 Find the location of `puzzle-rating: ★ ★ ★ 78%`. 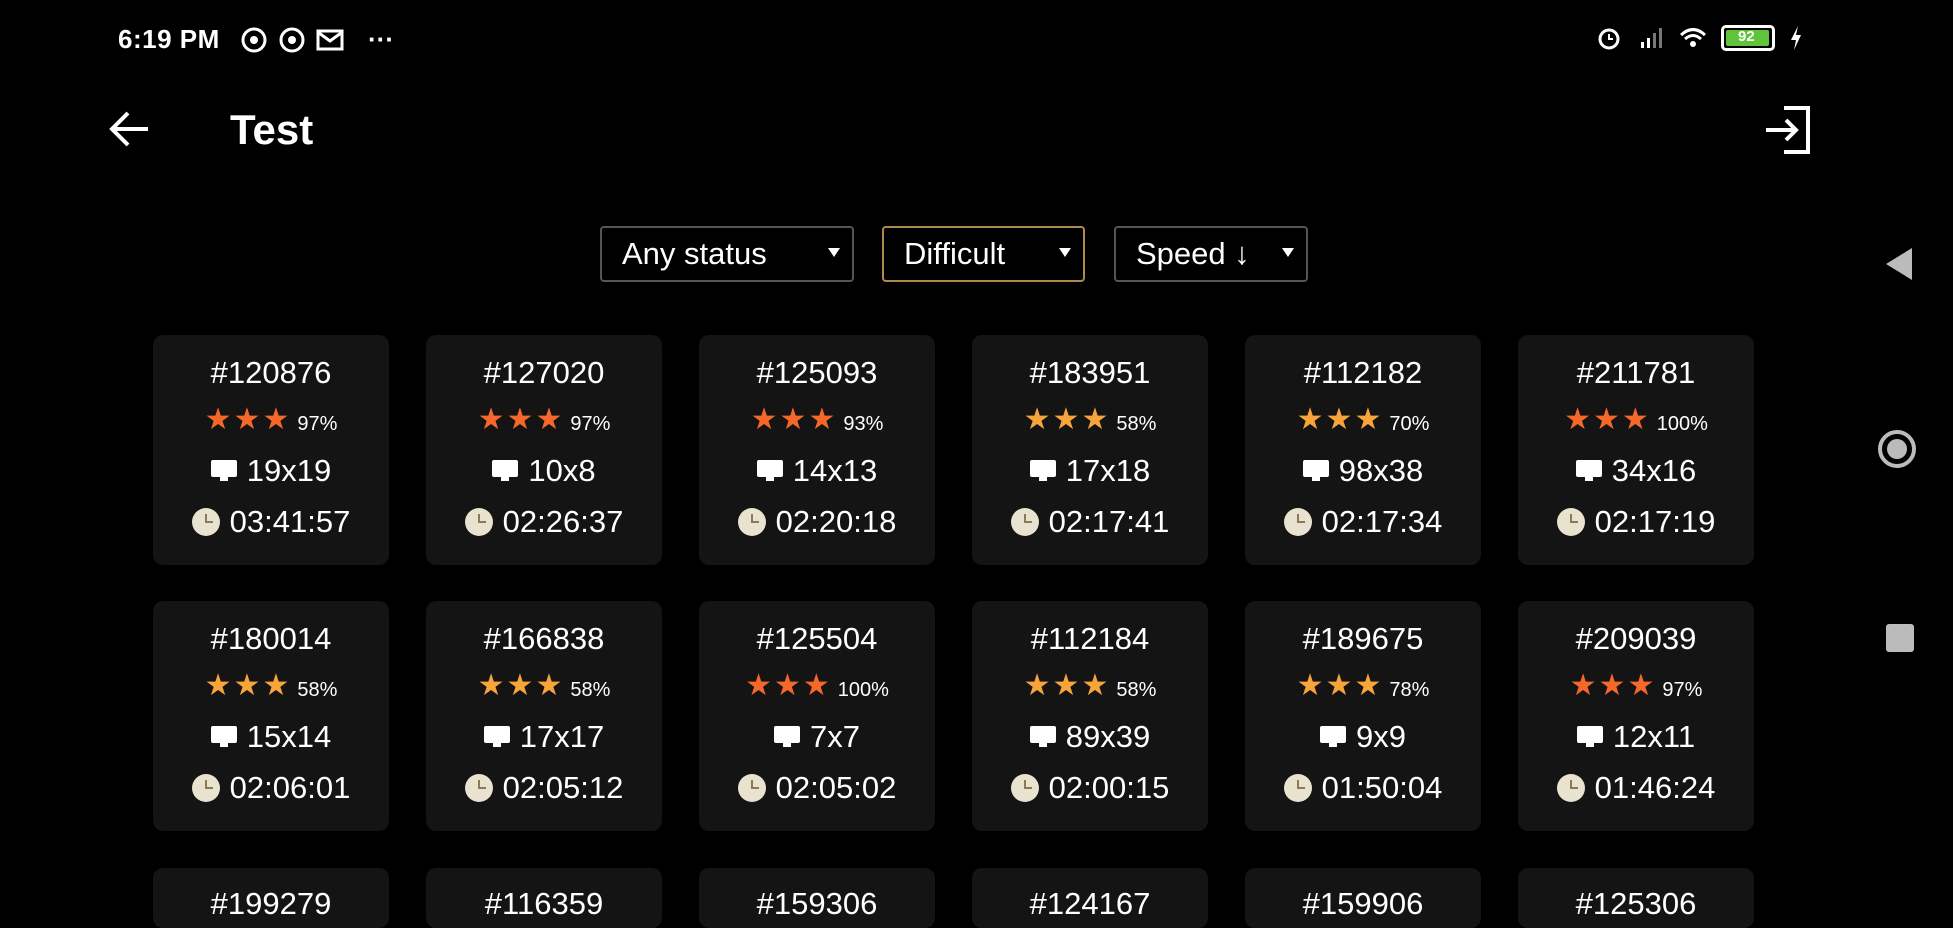

puzzle-rating: ★ ★ ★ 78% is located at coordinates (1363, 686).